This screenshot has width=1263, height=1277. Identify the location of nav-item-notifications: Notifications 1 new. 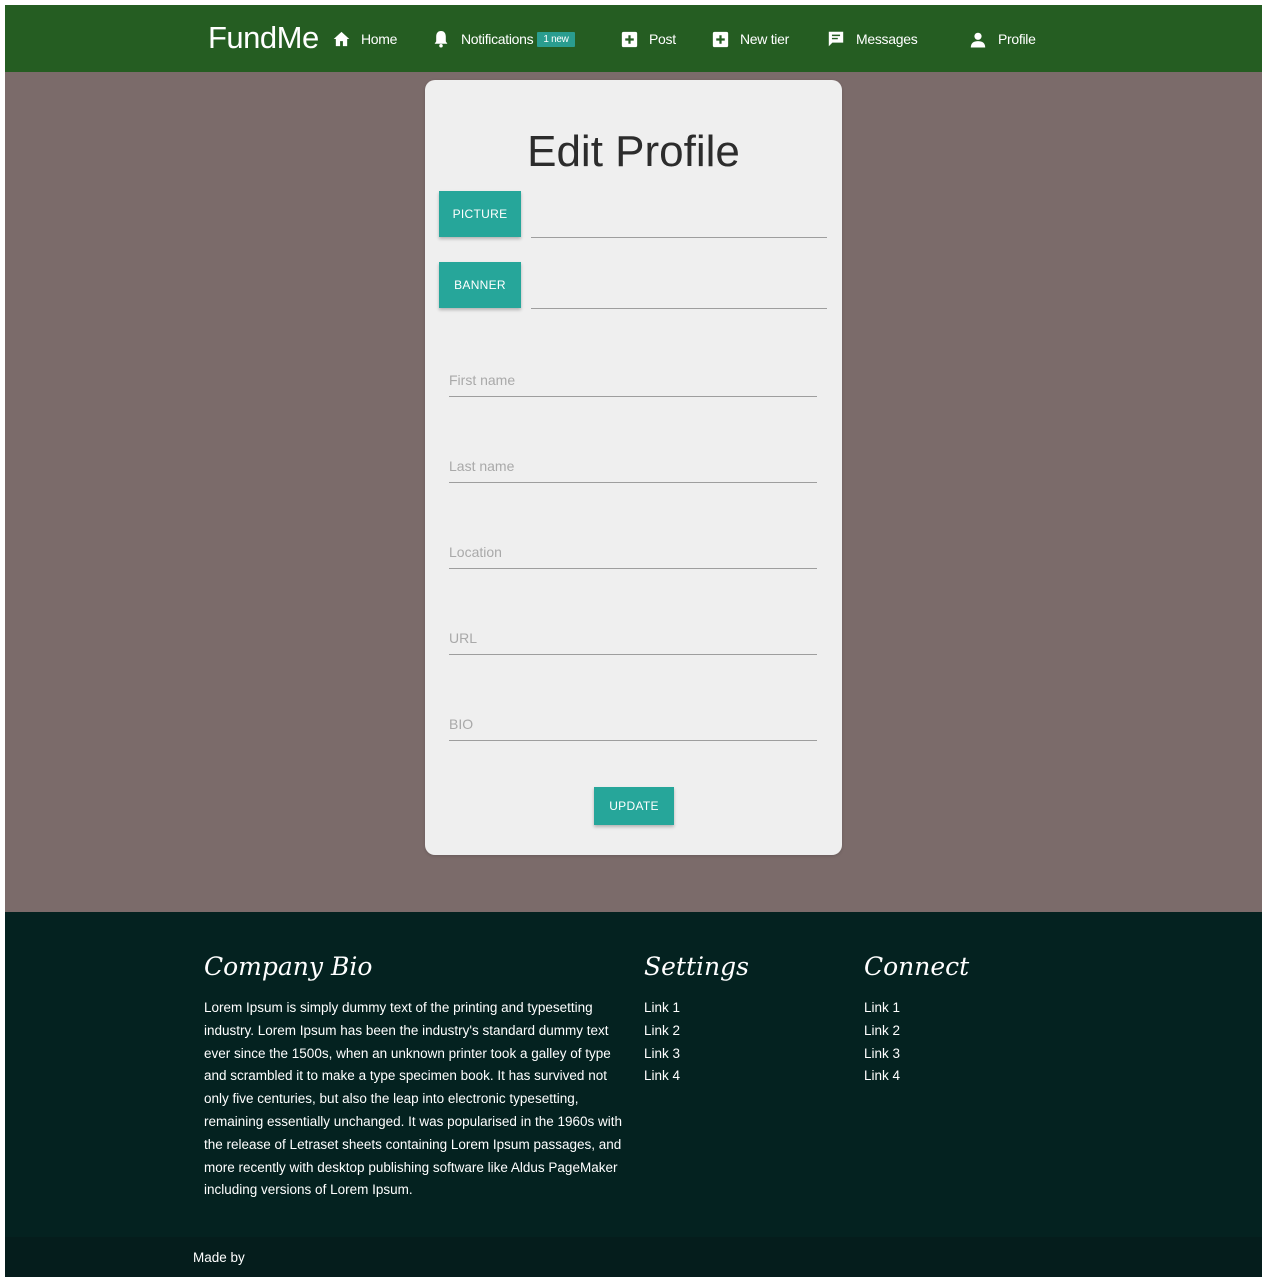
(503, 39).